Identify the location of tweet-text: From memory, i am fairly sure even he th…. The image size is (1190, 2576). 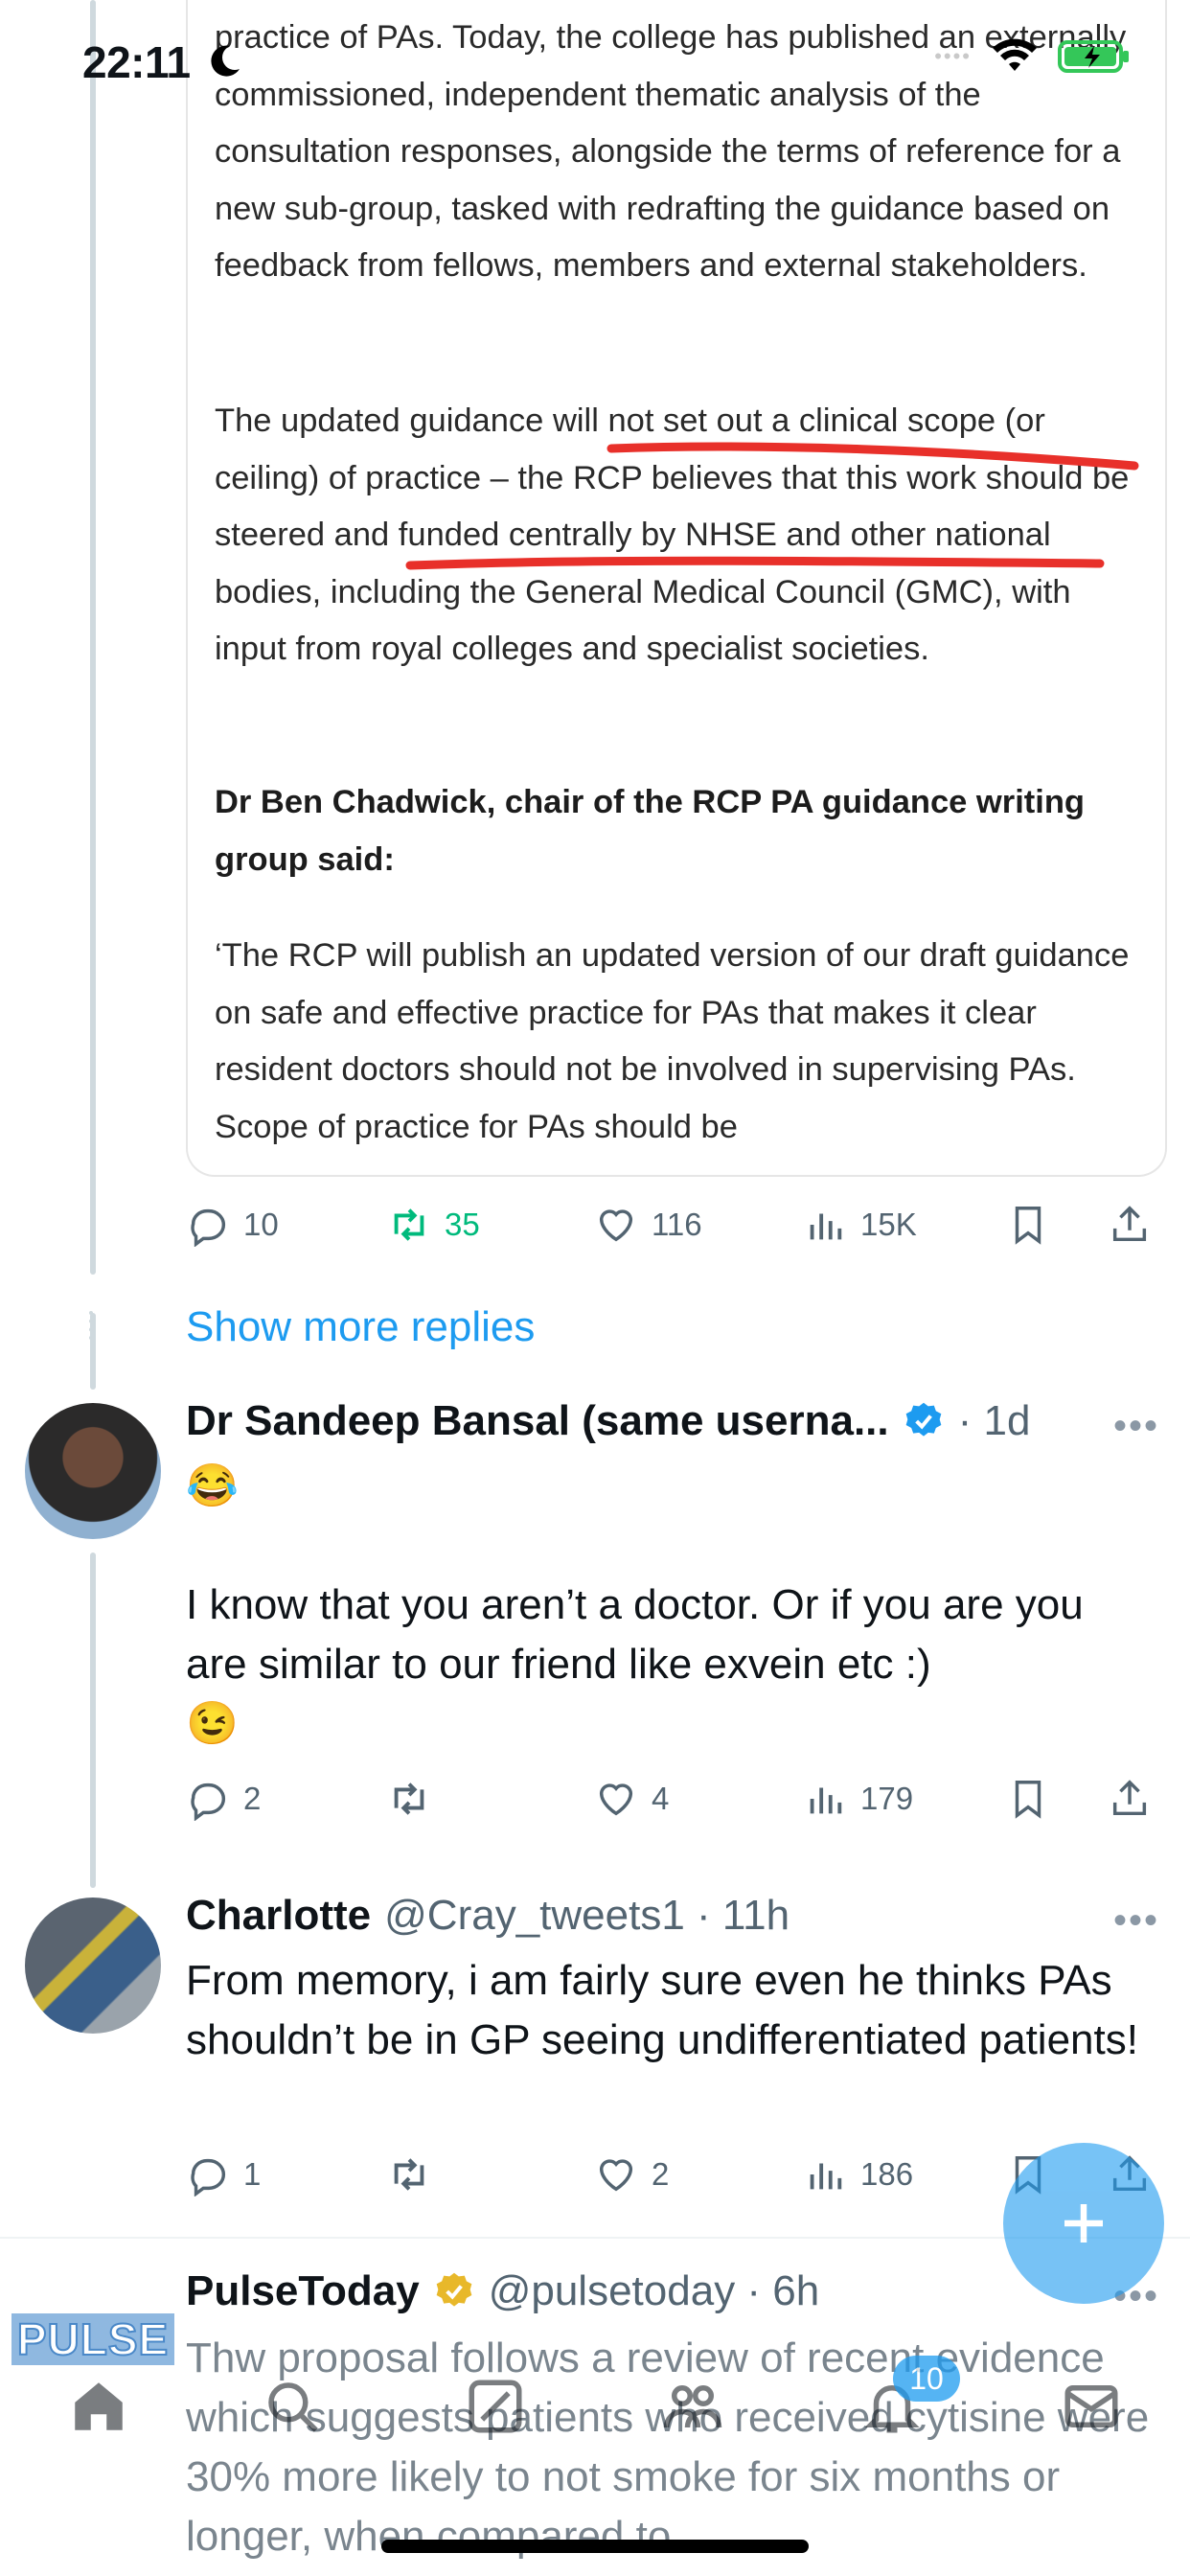
(662, 2010).